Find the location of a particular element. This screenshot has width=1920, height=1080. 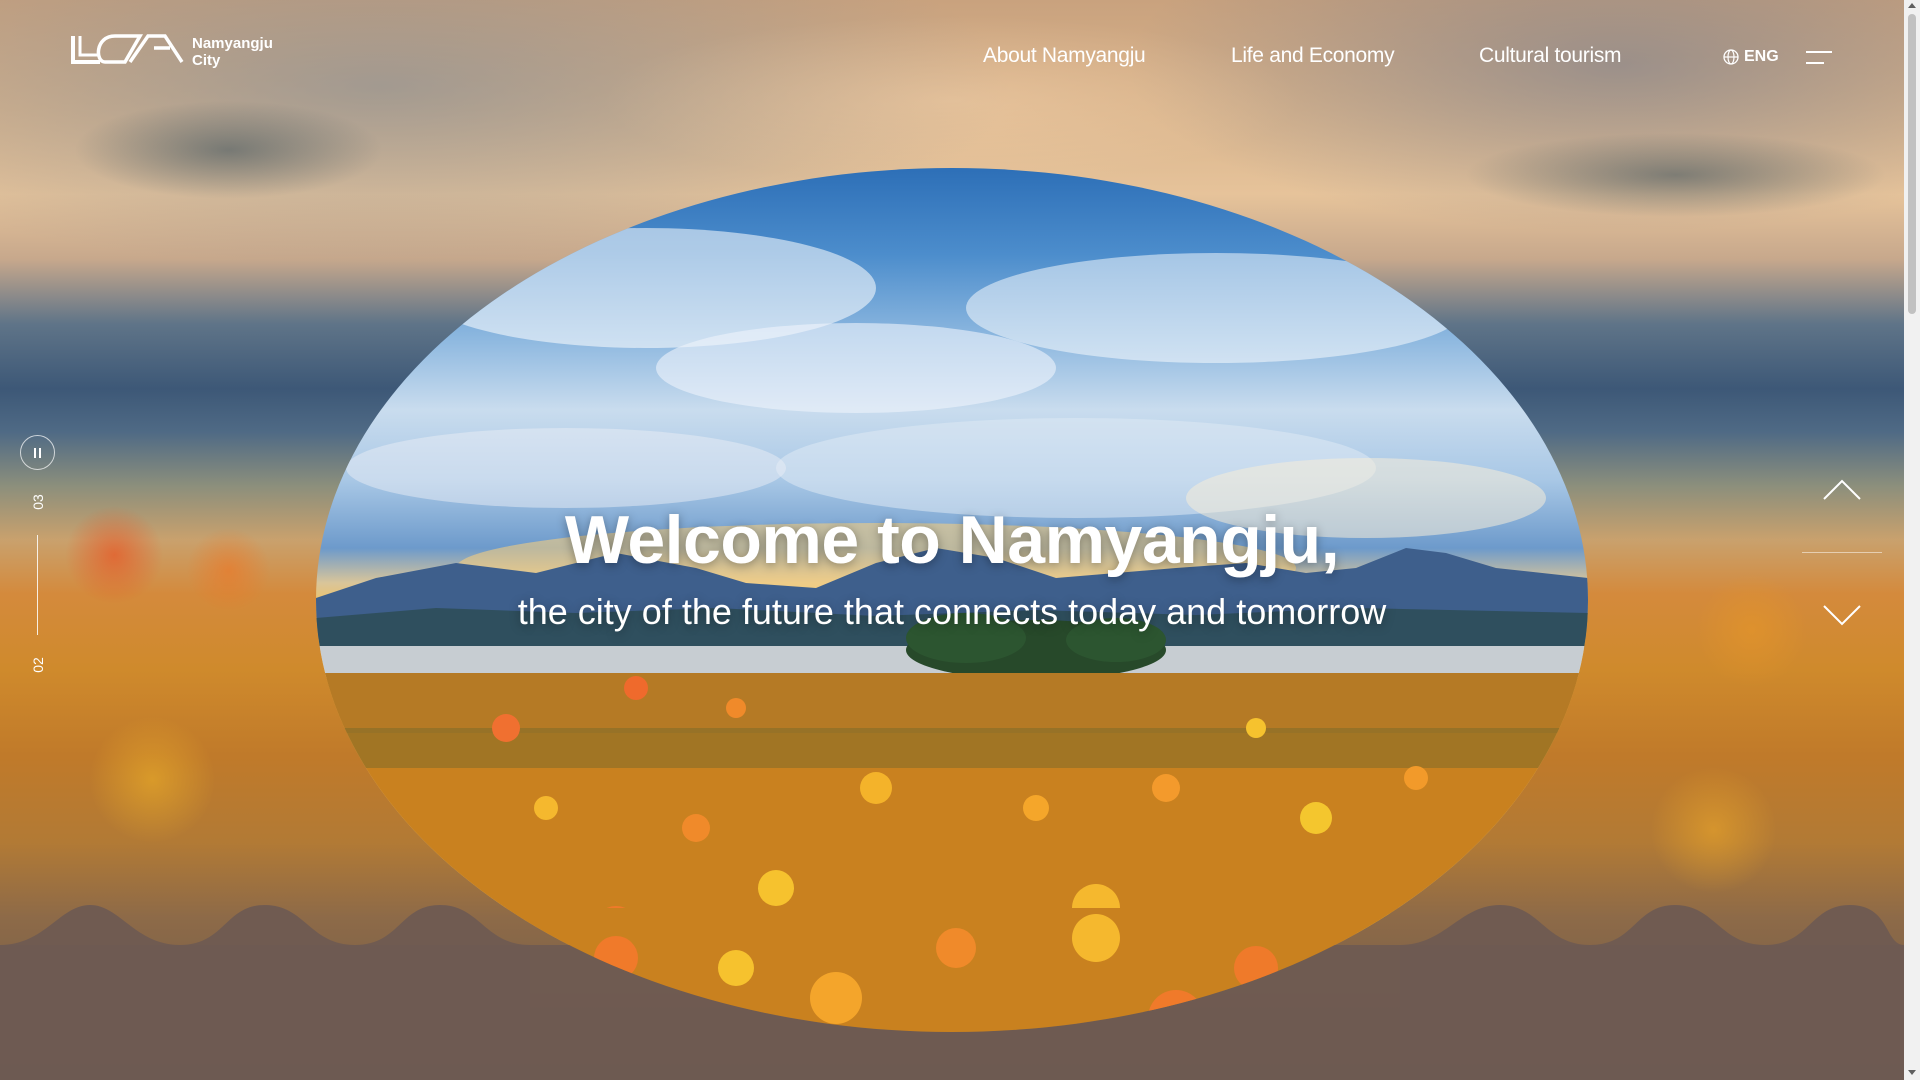

nav-item-cultural-tourism: Cultural tourism is located at coordinates (1550, 56).